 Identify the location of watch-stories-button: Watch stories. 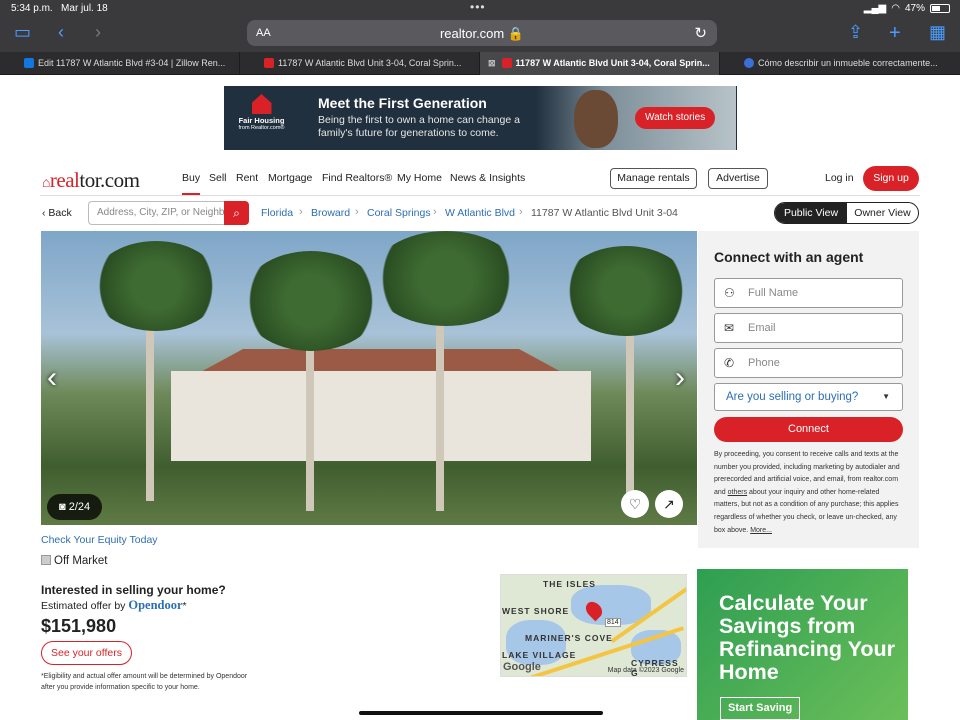
(675, 118).